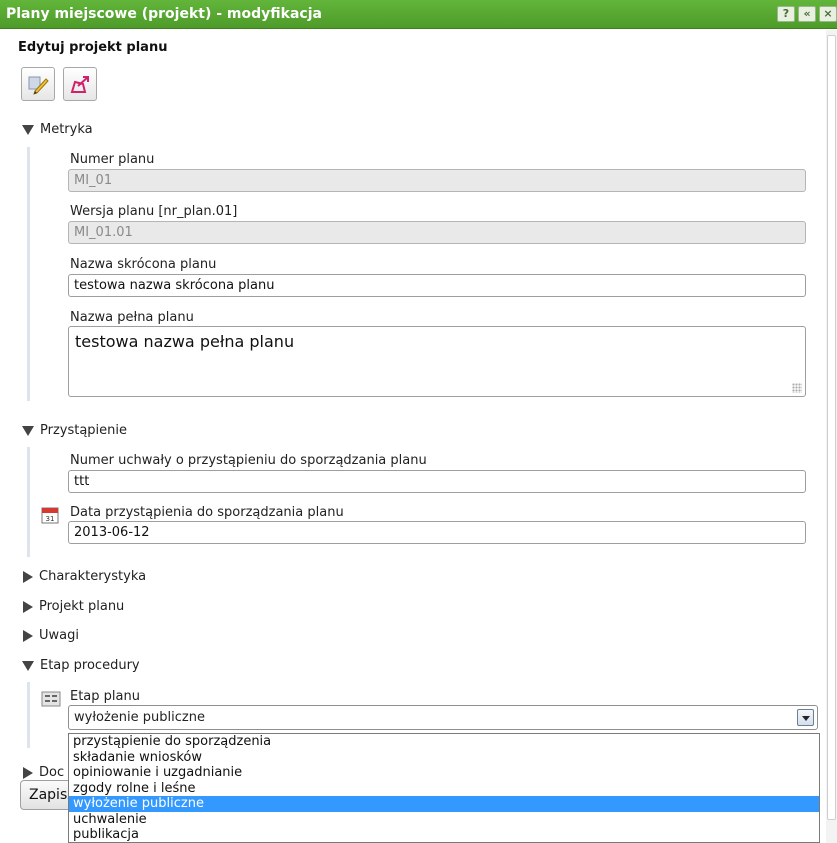  Describe the element at coordinates (185, 341) in the screenshot. I see `nazwa-pelna-value: testowa nazwa pełna planu` at that location.